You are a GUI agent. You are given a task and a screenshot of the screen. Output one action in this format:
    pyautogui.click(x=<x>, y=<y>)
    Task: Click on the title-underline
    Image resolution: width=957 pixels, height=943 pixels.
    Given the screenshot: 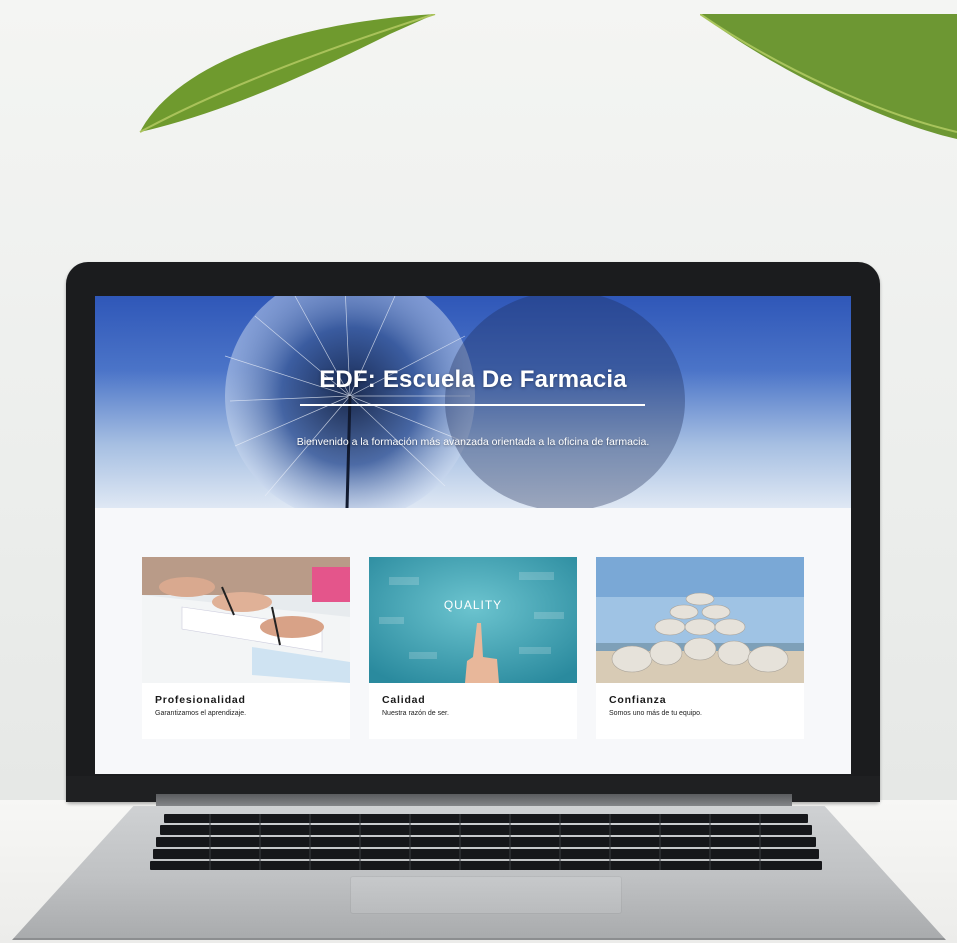 What is the action you would take?
    pyautogui.click(x=472, y=405)
    